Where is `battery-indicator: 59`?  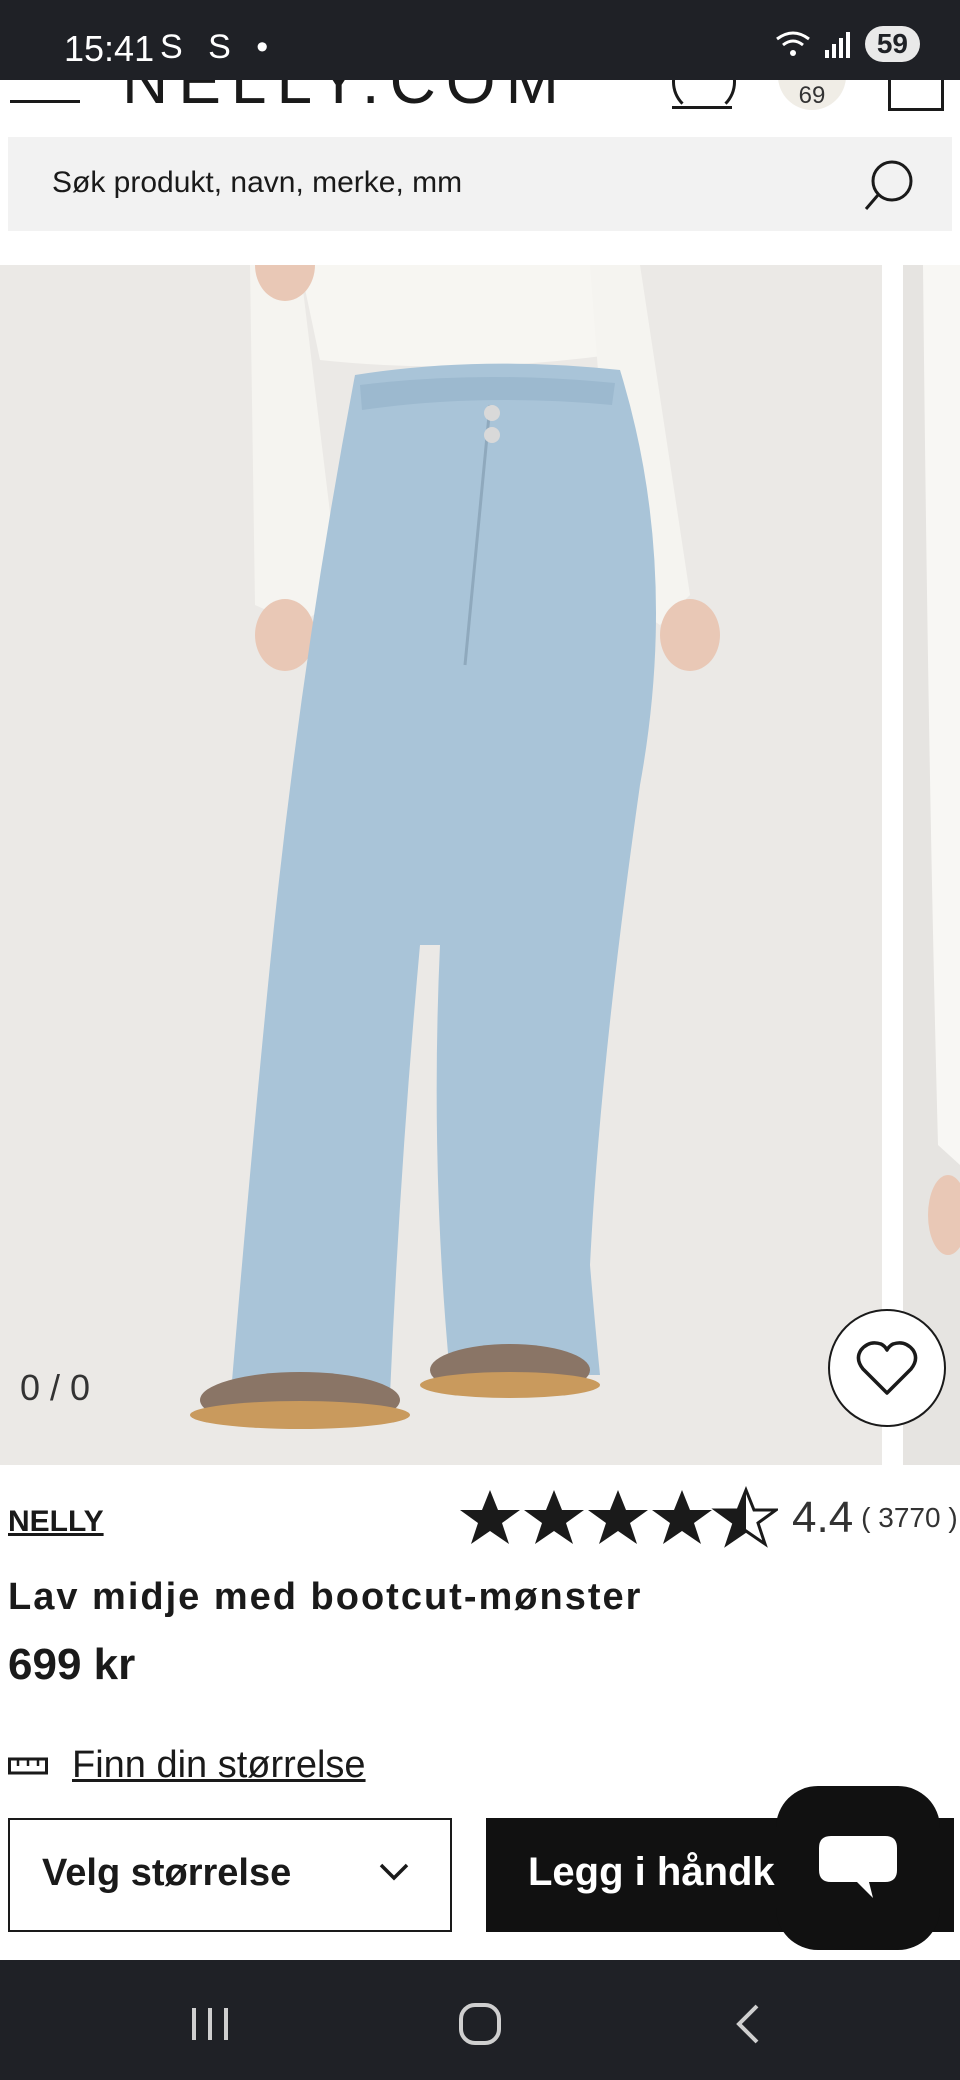 battery-indicator: 59 is located at coordinates (892, 44).